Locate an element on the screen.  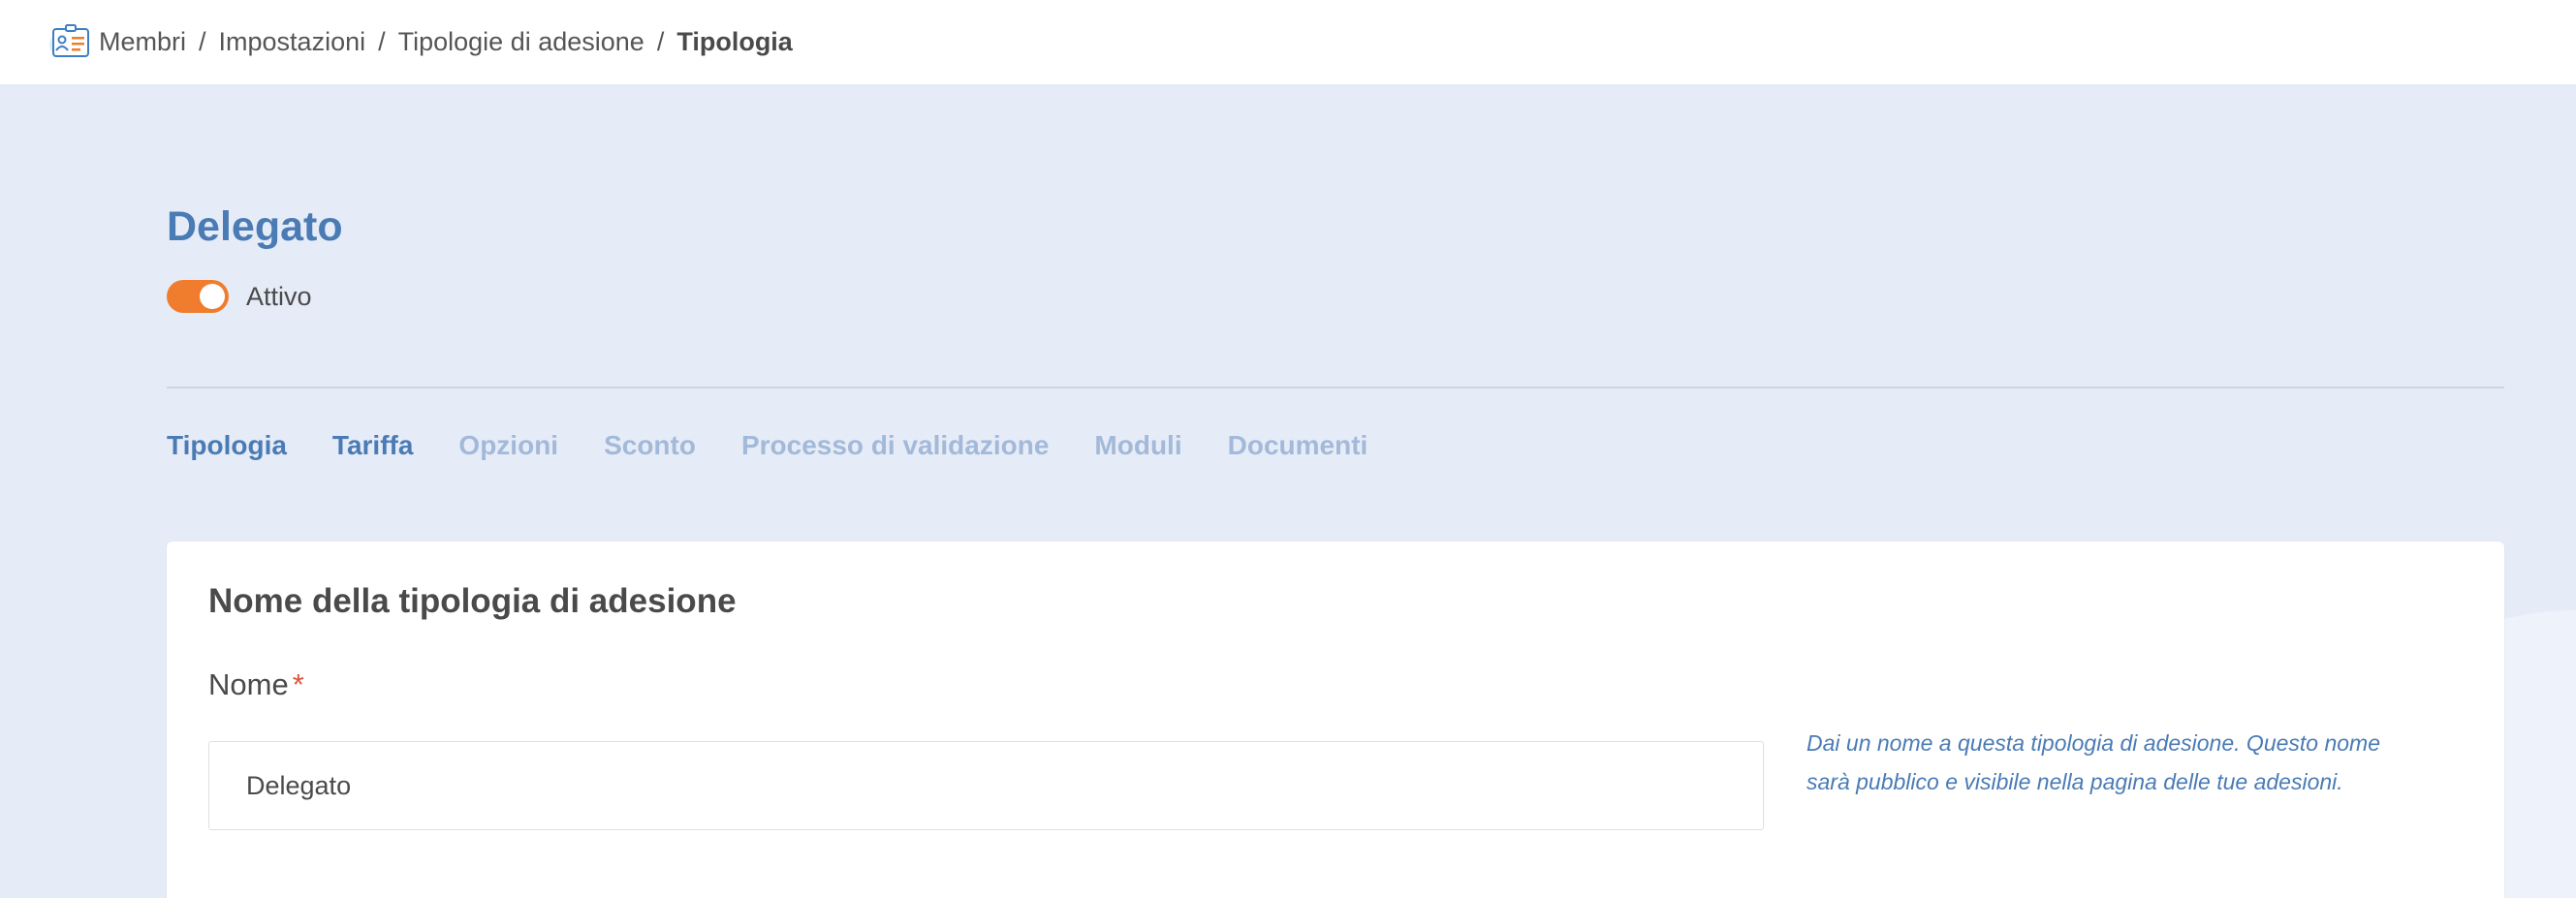
tab-sconto: Sconto is located at coordinates (650, 446).